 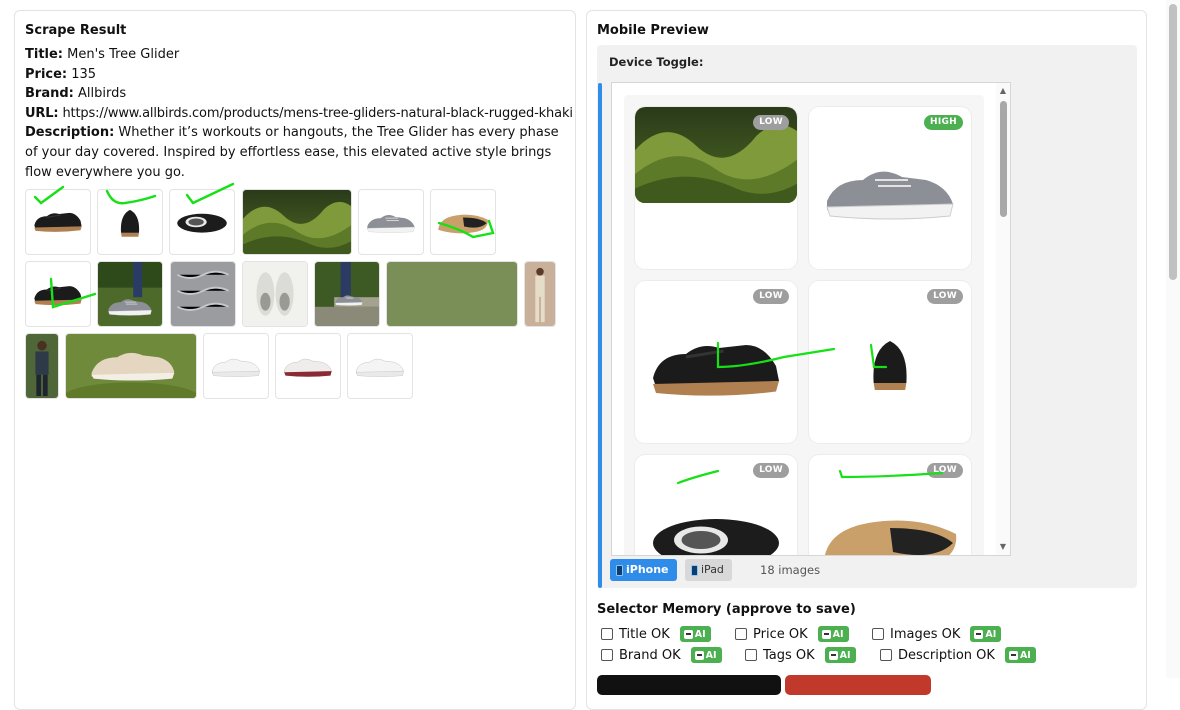 I want to click on title-ok-checkbox: Title OK AI, so click(x=656, y=634).